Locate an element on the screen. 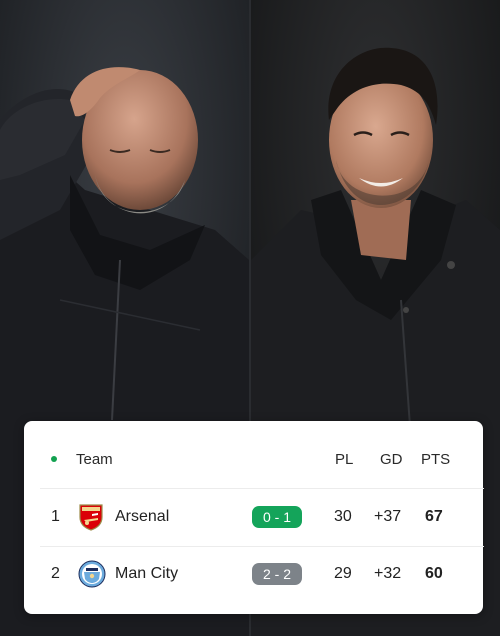 Image resolution: width=500 pixels, height=636 pixels. goal-difference-value: +32 is located at coordinates (388, 573).